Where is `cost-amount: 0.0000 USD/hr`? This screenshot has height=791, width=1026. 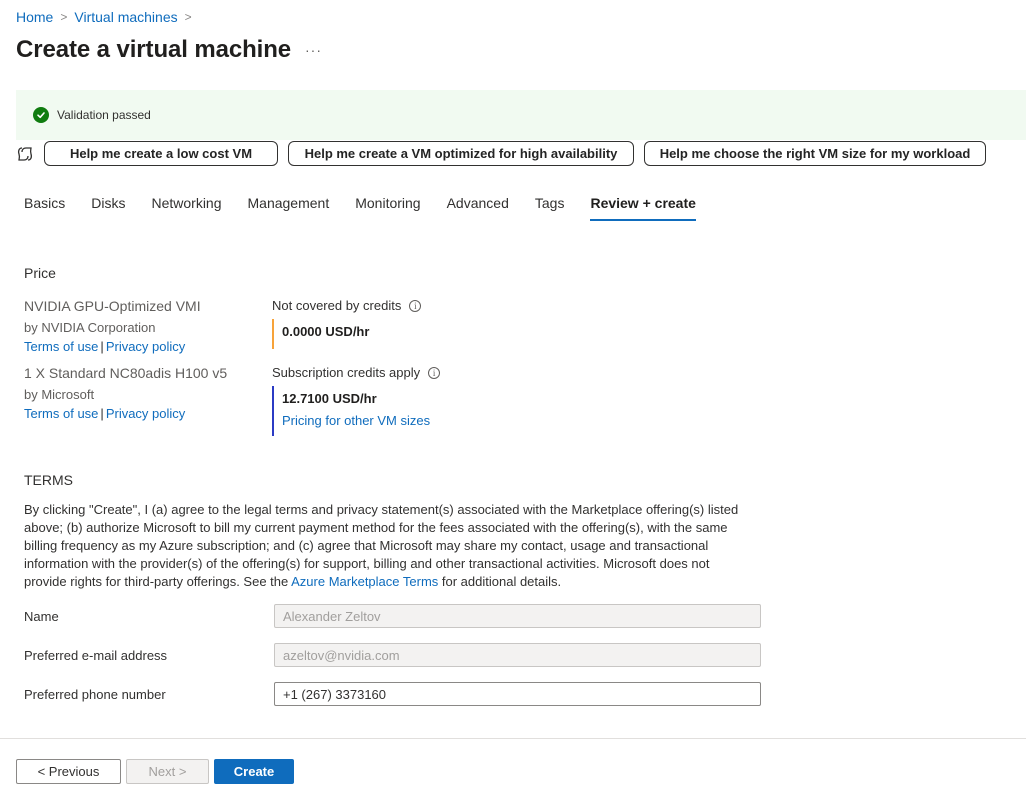 cost-amount: 0.0000 USD/hr is located at coordinates (326, 331).